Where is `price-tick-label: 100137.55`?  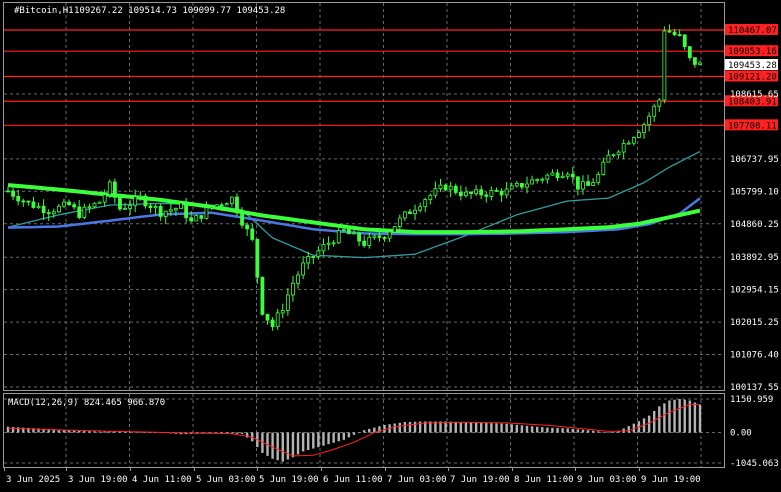
price-tick-label: 100137.55 is located at coordinates (754, 388).